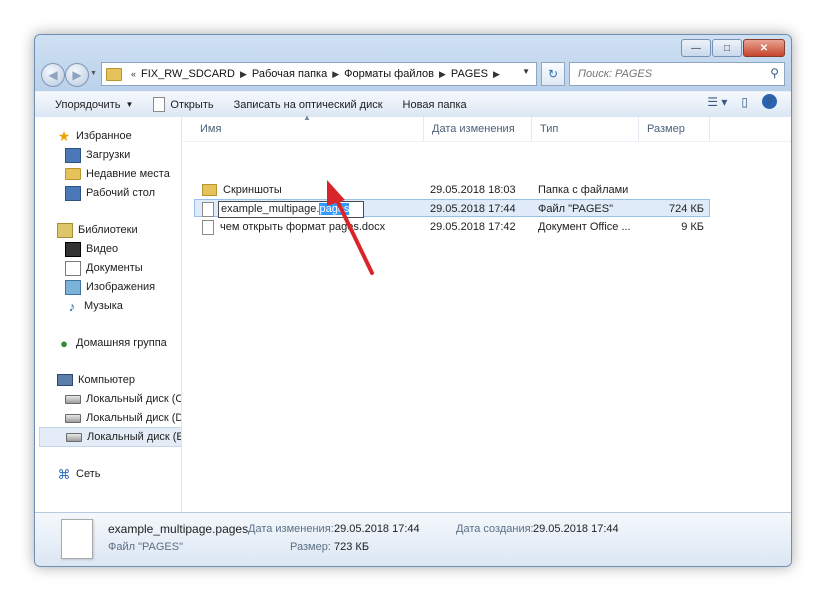 This screenshot has width=825, height=600. Describe the element at coordinates (129, 104) in the screenshot. I see `chevron-down-icon: ▼` at that location.